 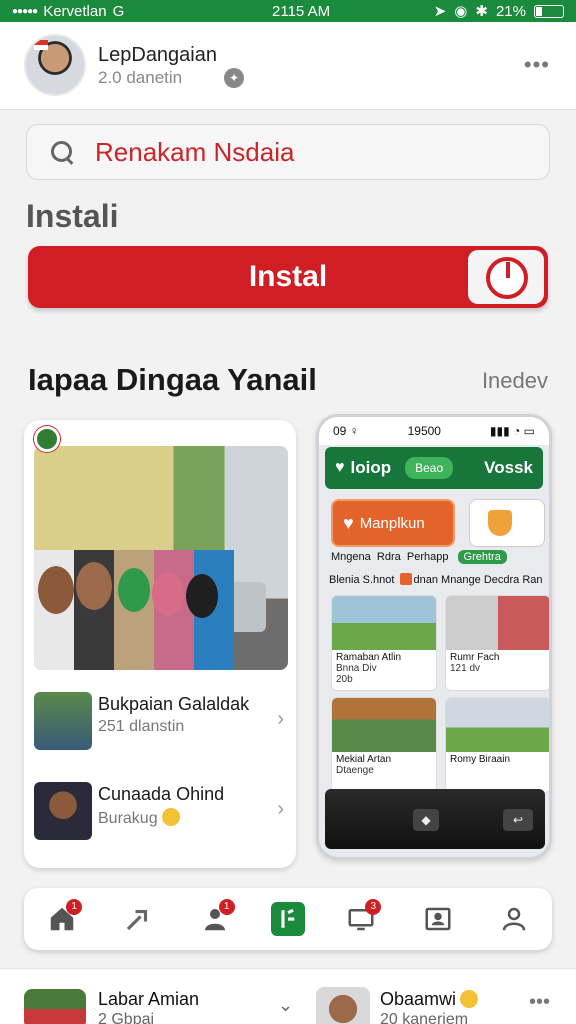 I want to click on phone-tile: Ramaban Atlin Bnna Div 20b, so click(x=384, y=643).